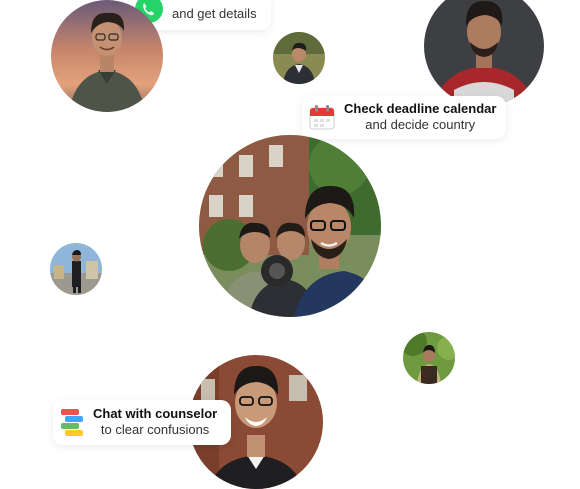  What do you see at coordinates (72, 422) in the screenshot?
I see `chat-icon` at bounding box center [72, 422].